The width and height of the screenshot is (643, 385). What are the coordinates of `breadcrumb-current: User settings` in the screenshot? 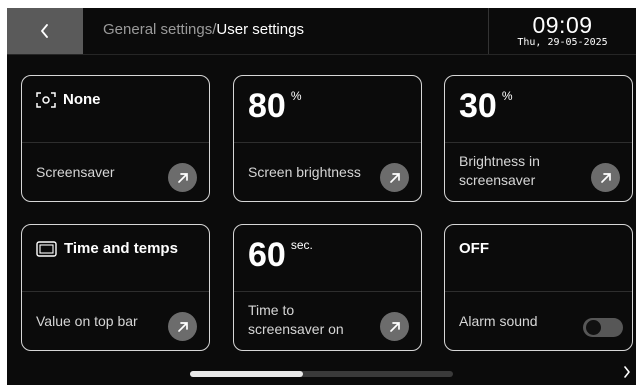 It's located at (260, 29).